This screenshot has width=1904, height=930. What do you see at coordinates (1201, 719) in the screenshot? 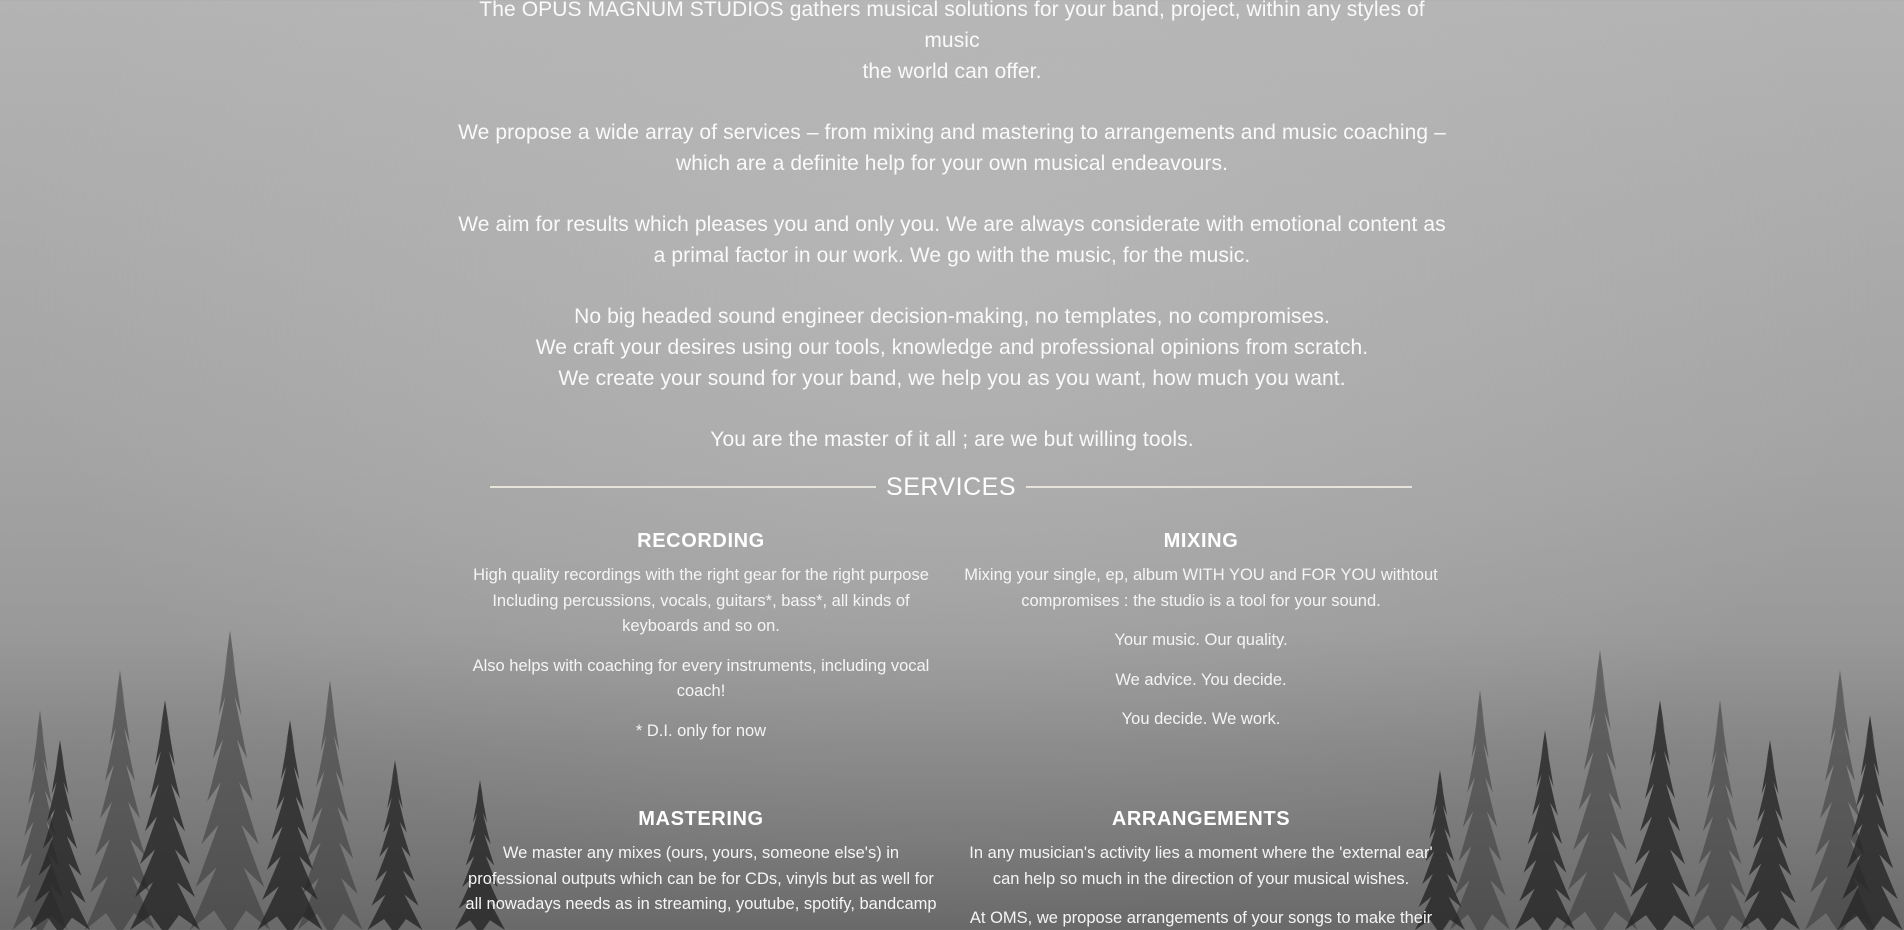
I see `service-tagline: You decide. We work.` at bounding box center [1201, 719].